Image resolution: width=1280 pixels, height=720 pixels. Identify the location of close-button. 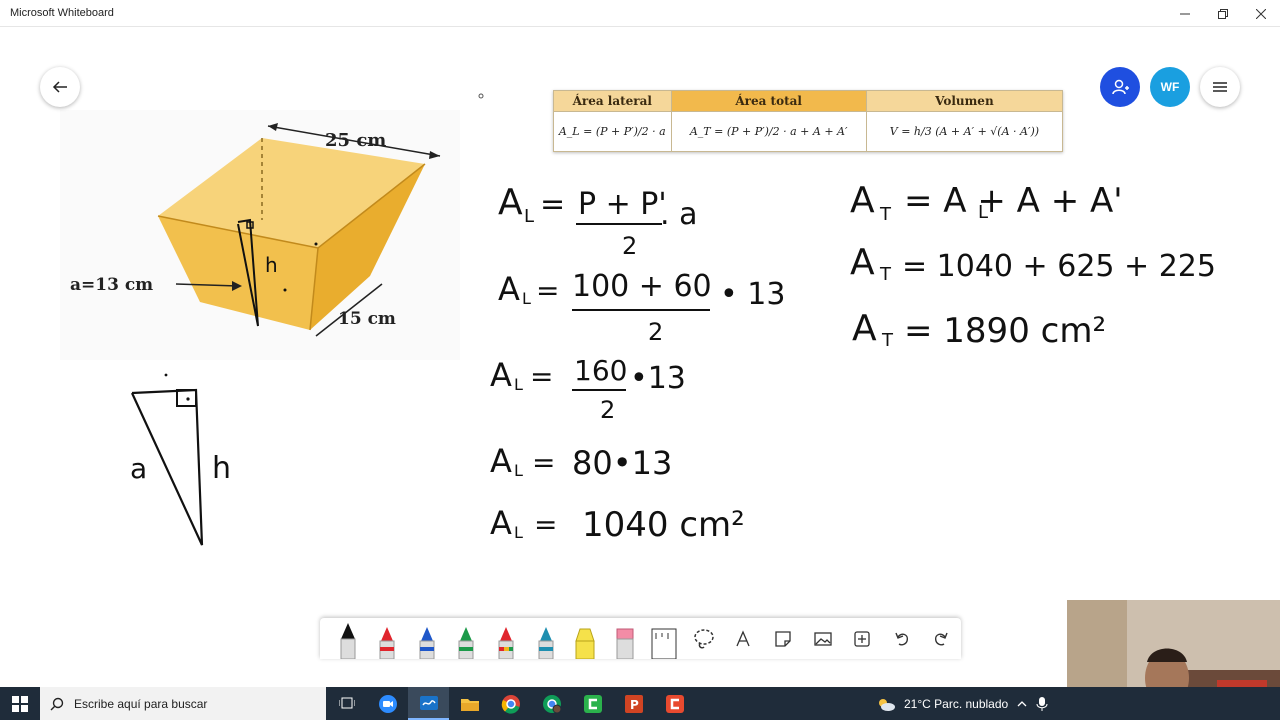
(1261, 13).